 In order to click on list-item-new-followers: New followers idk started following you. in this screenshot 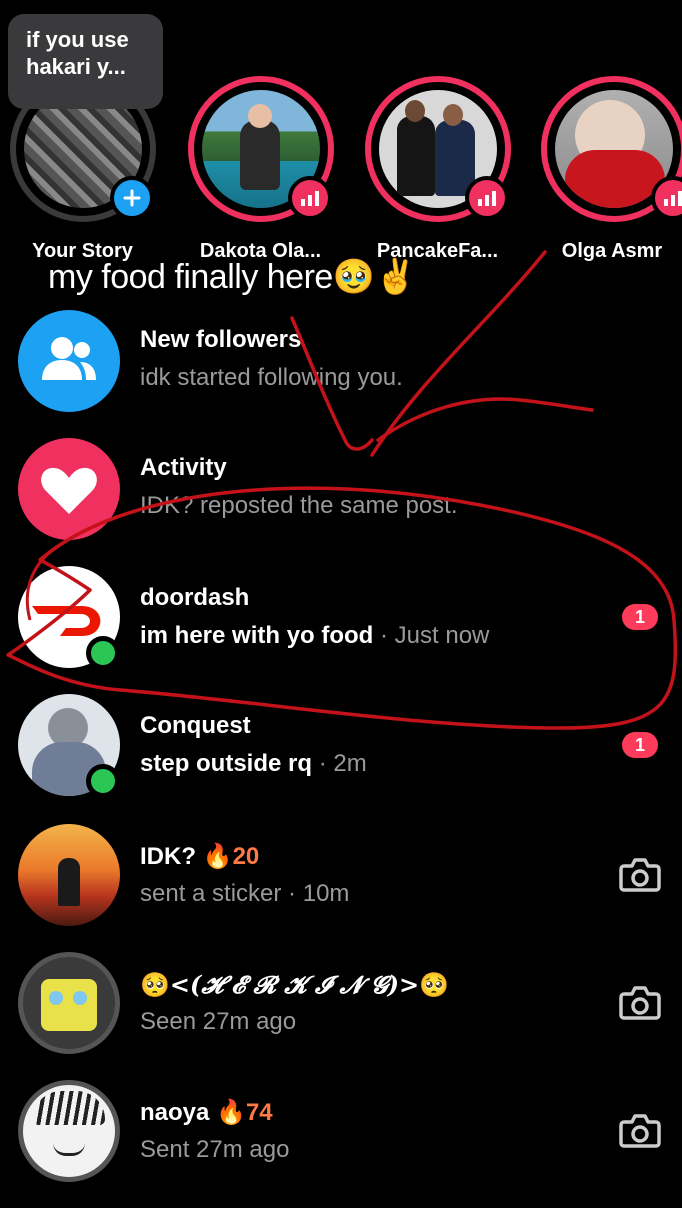, I will do `click(341, 374)`.